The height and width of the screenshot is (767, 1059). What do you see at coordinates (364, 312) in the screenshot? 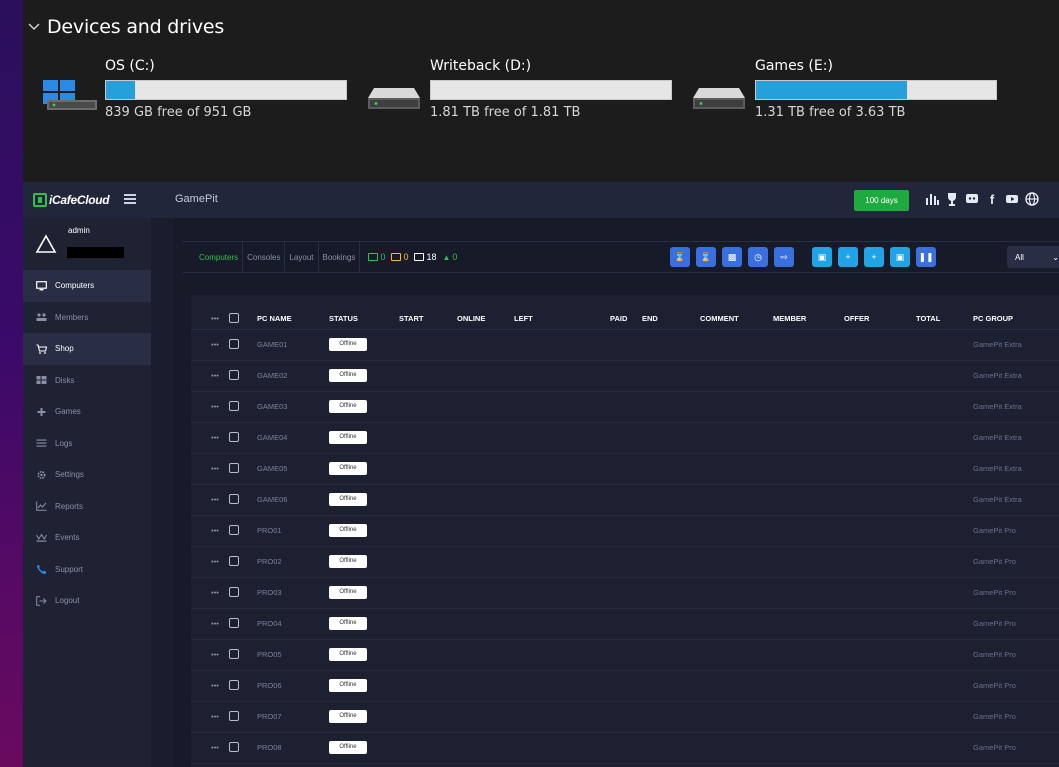
I see `col-status: STATUS` at bounding box center [364, 312].